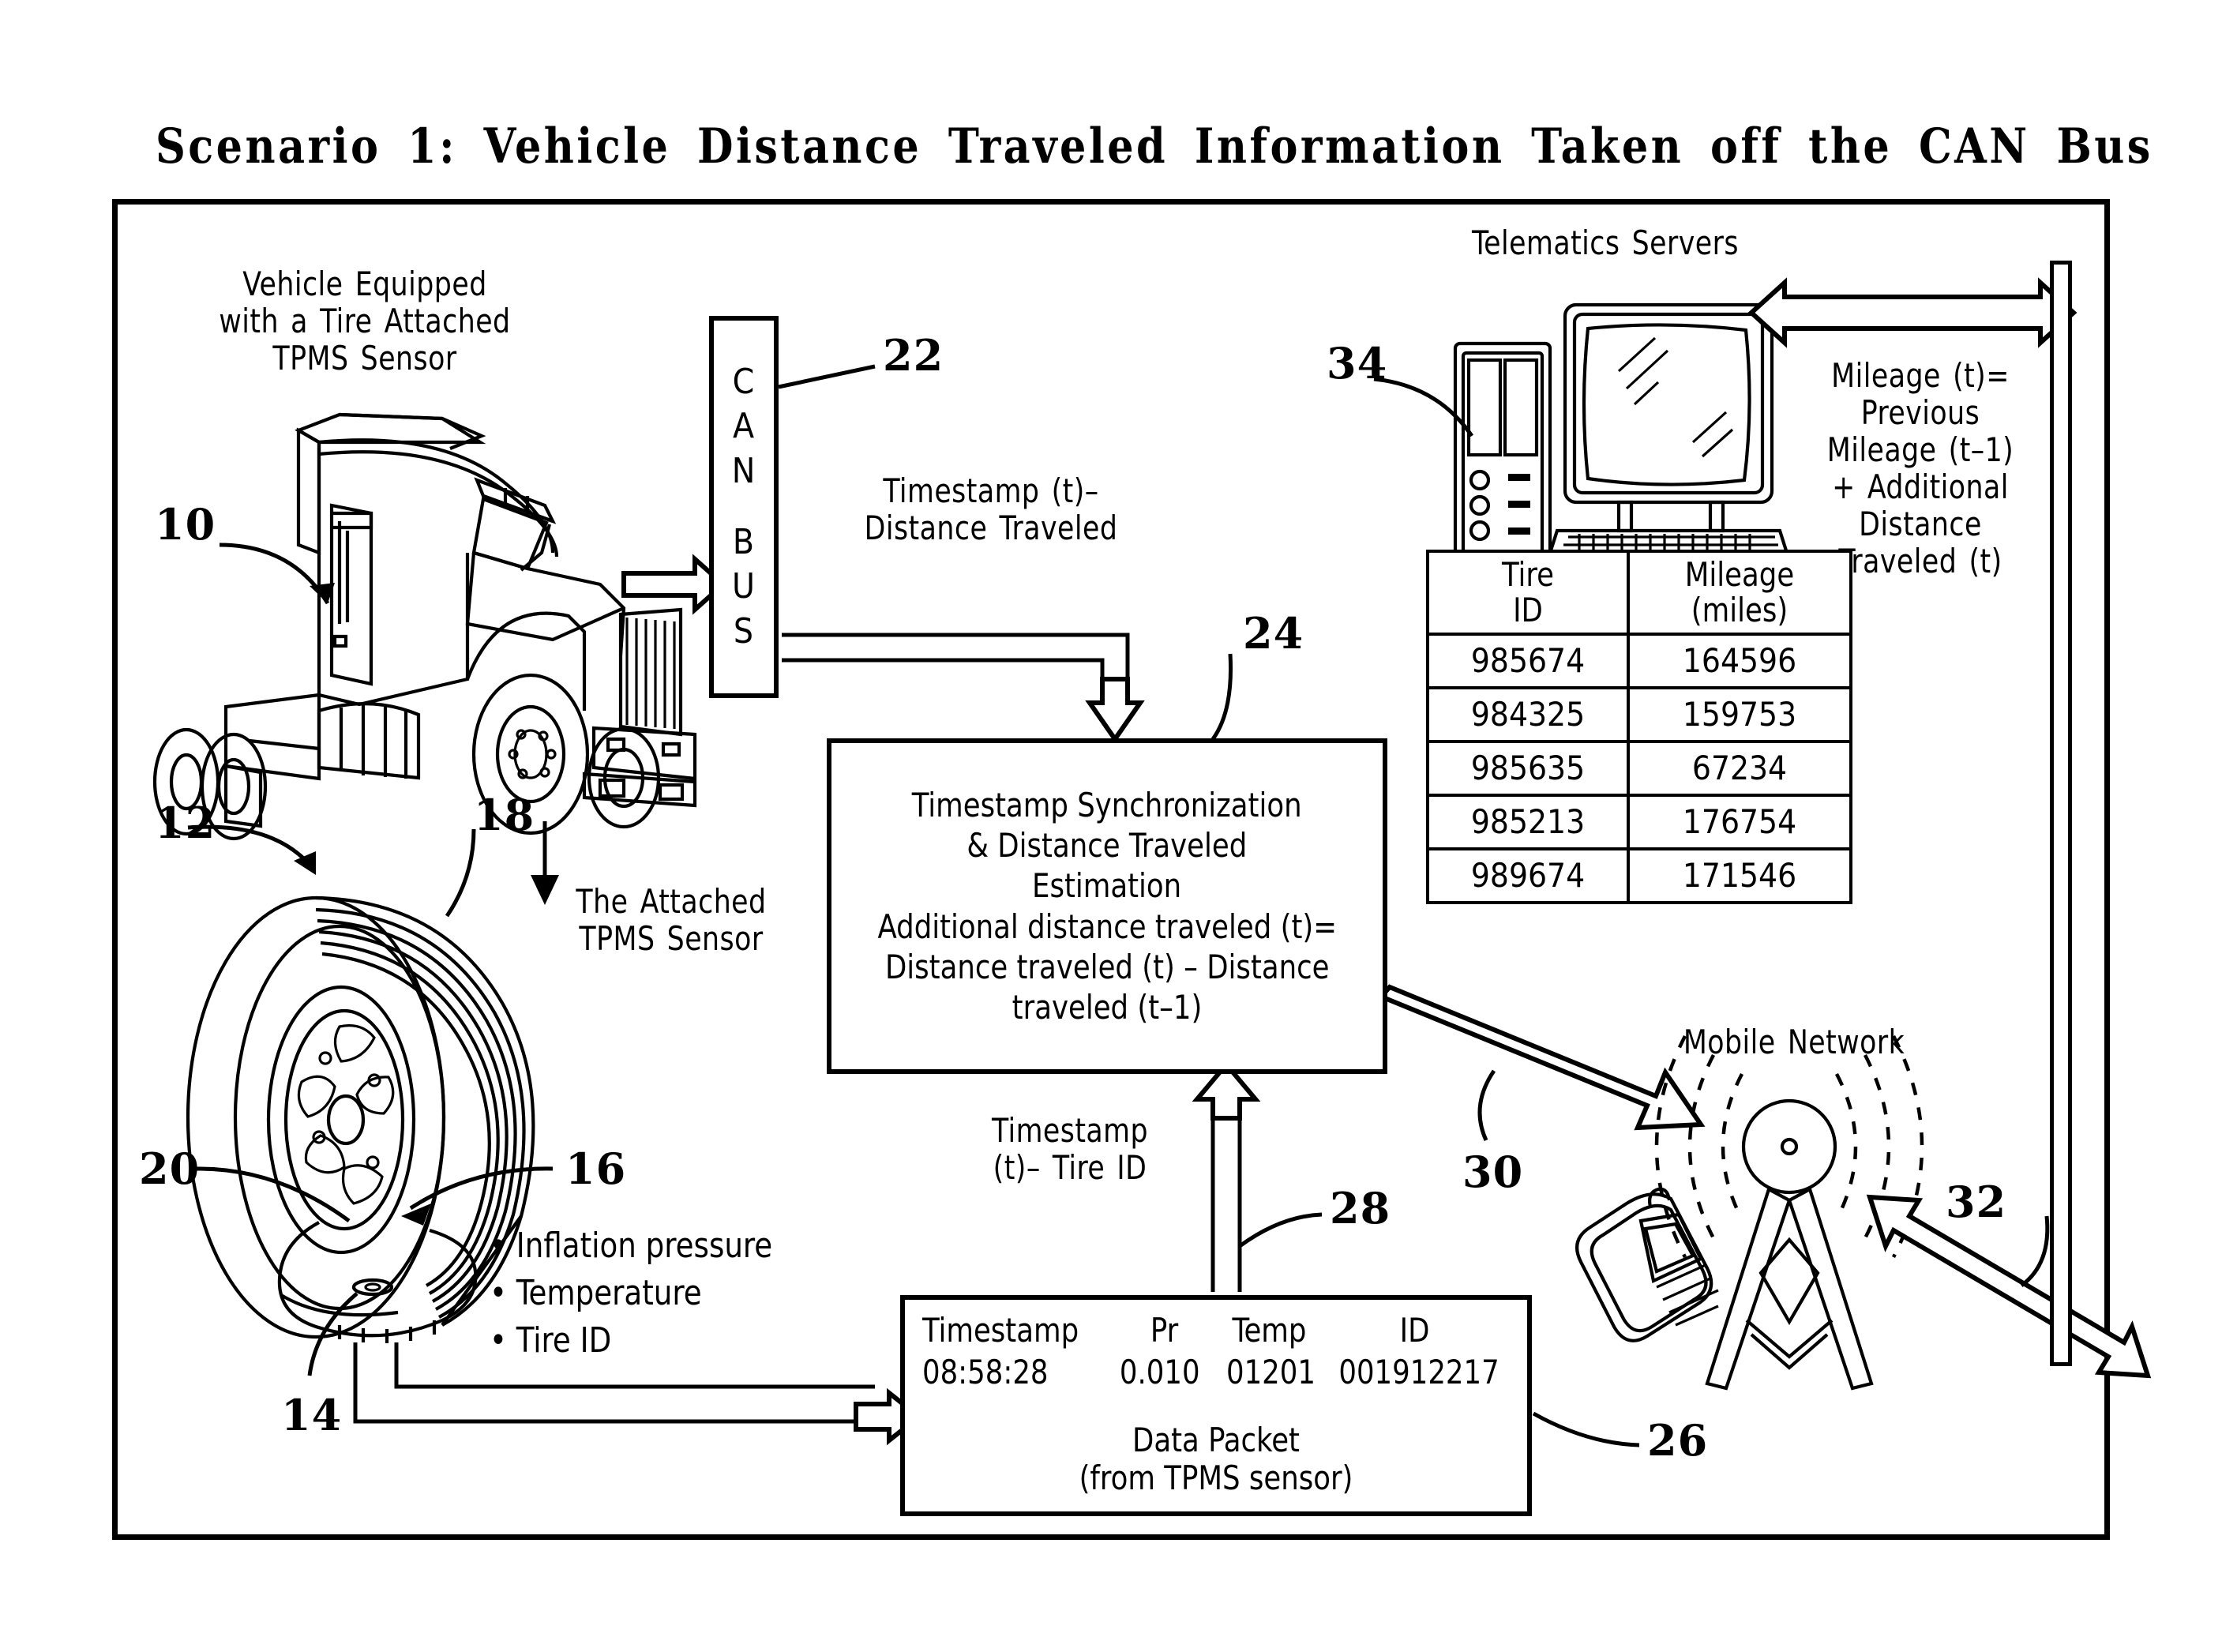 The width and height of the screenshot is (2222, 1652). Describe the element at coordinates (1419, 1372) in the screenshot. I see `packet-value-id: 001912217` at that location.